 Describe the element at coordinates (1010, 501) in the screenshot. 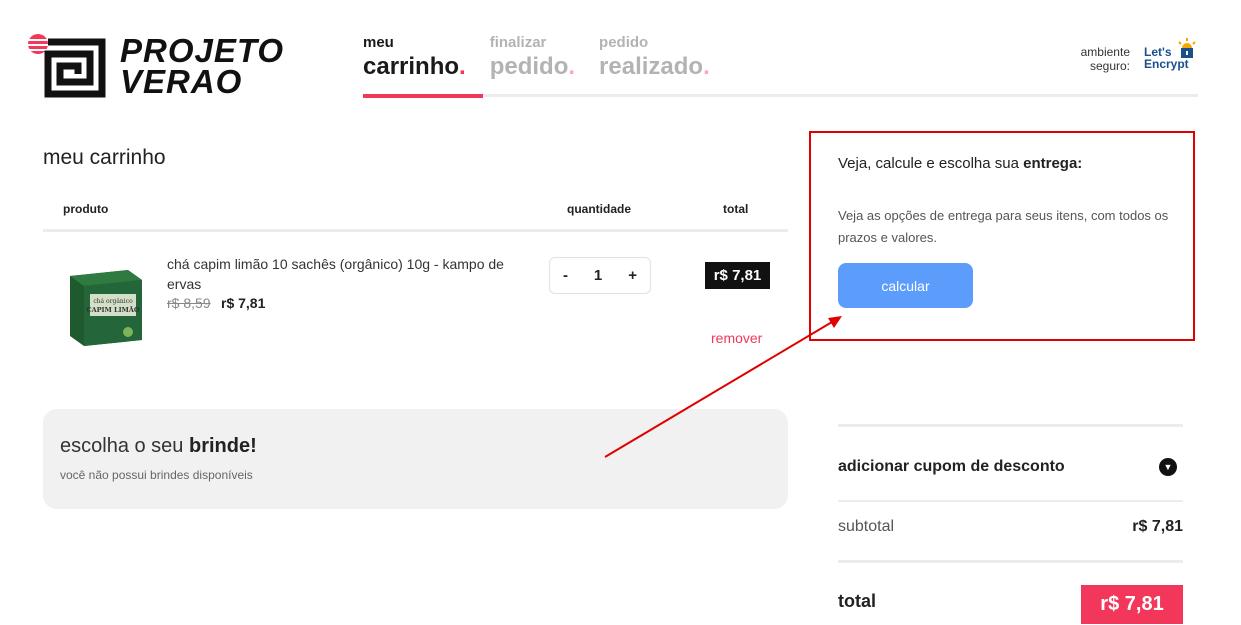

I see `summary-divider-mid` at that location.